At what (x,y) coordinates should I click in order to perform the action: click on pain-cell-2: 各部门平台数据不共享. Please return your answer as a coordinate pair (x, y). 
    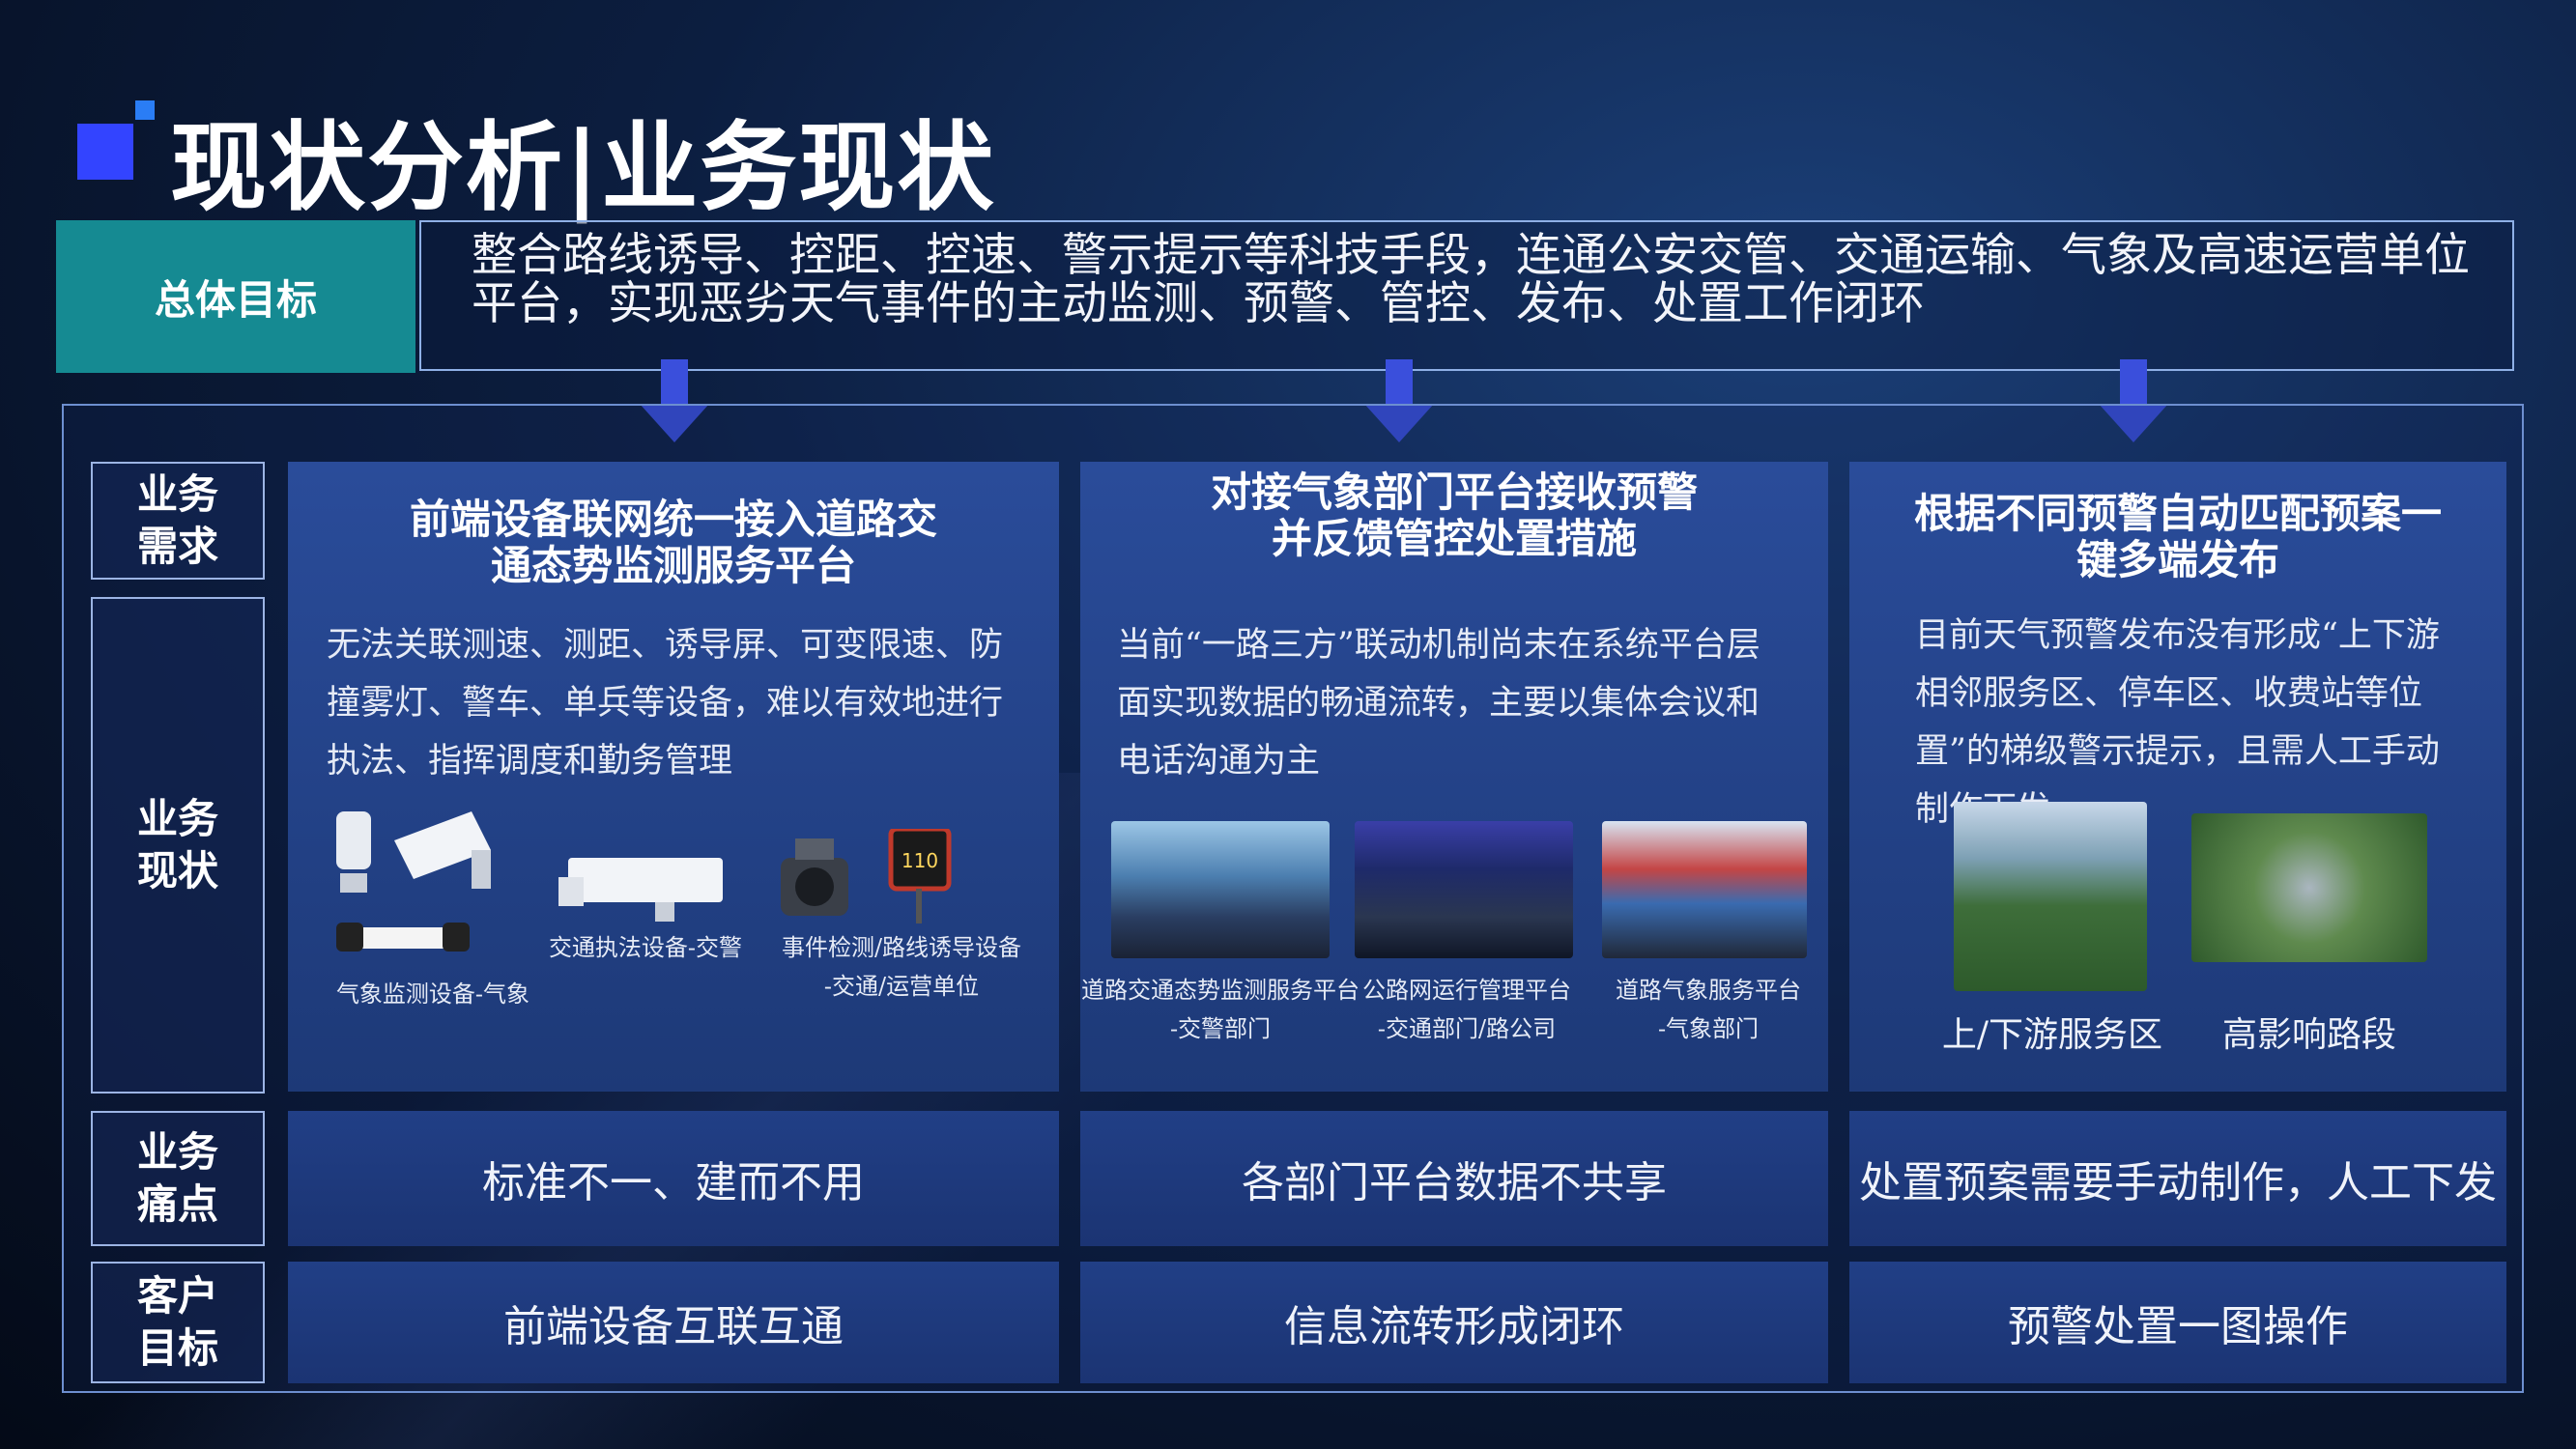
    Looking at the image, I should click on (1454, 1178).